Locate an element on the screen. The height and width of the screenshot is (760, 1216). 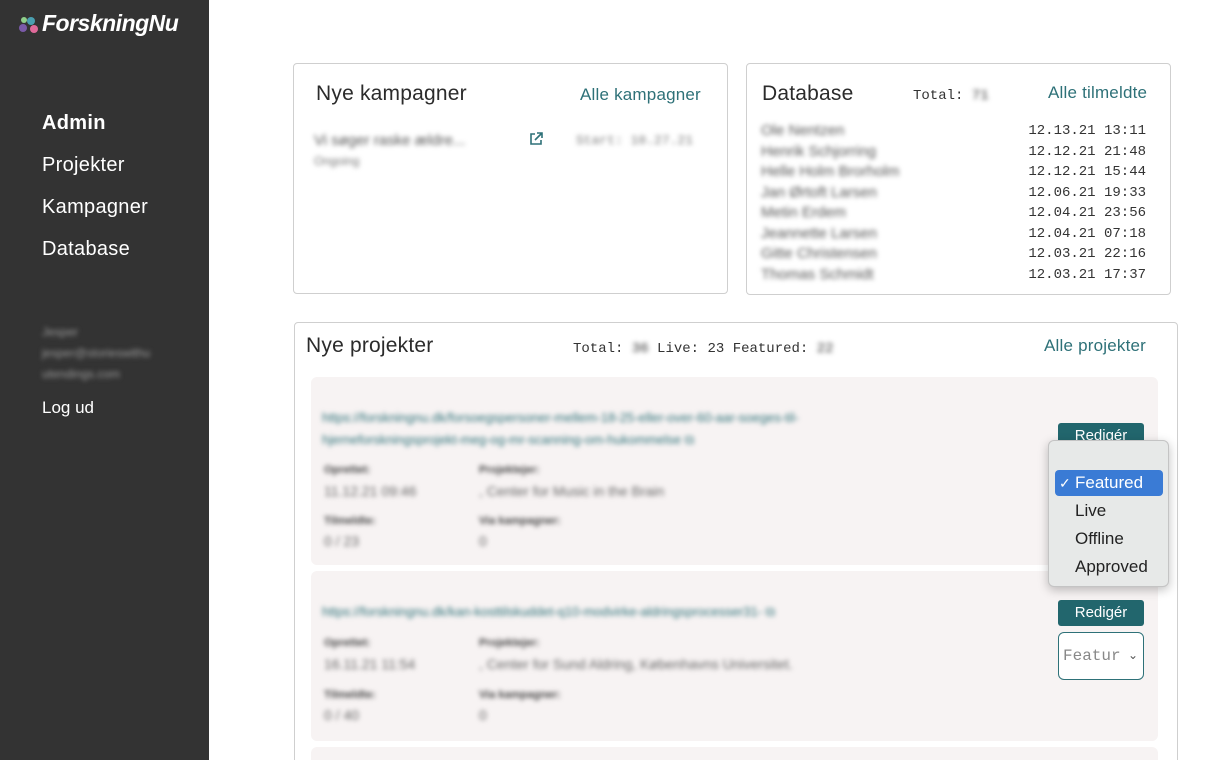
sidebar-item-kampagner: Kampagner is located at coordinates (95, 213).